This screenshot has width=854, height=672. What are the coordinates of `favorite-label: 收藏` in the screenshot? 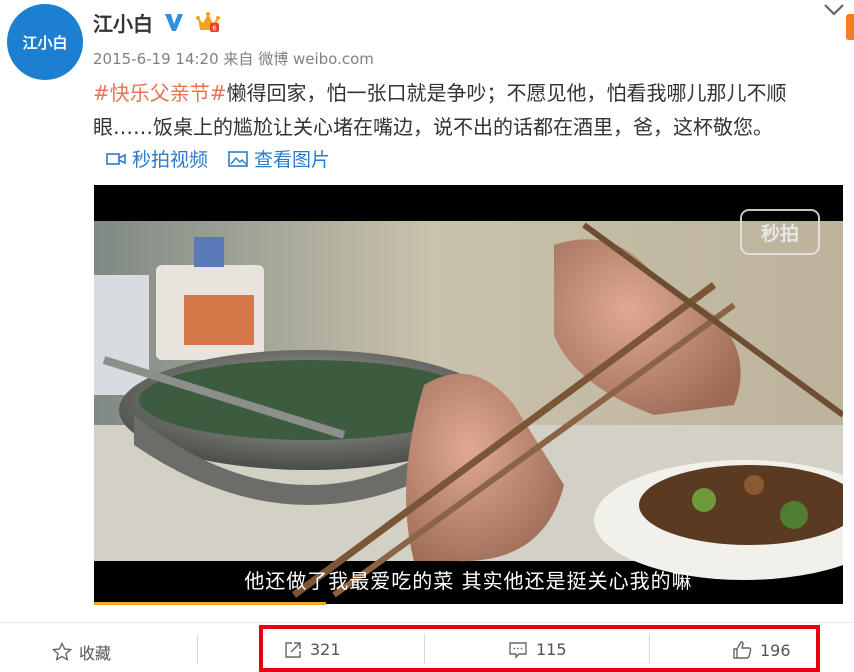 It's located at (95, 653).